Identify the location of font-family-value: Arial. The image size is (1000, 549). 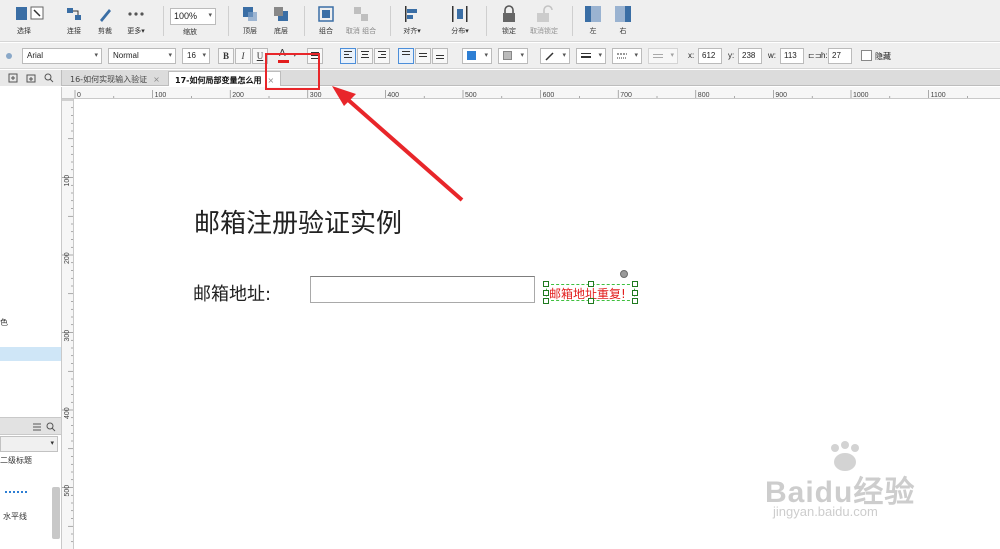
(35, 55).